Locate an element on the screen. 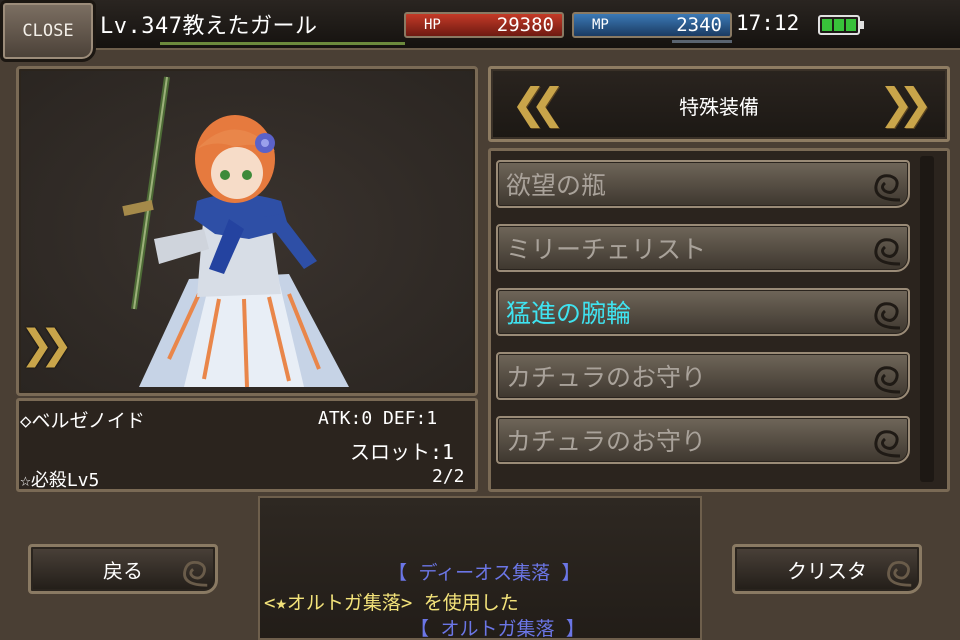 This screenshot has width=960, height=640. clock: 17:12 is located at coordinates (768, 23).